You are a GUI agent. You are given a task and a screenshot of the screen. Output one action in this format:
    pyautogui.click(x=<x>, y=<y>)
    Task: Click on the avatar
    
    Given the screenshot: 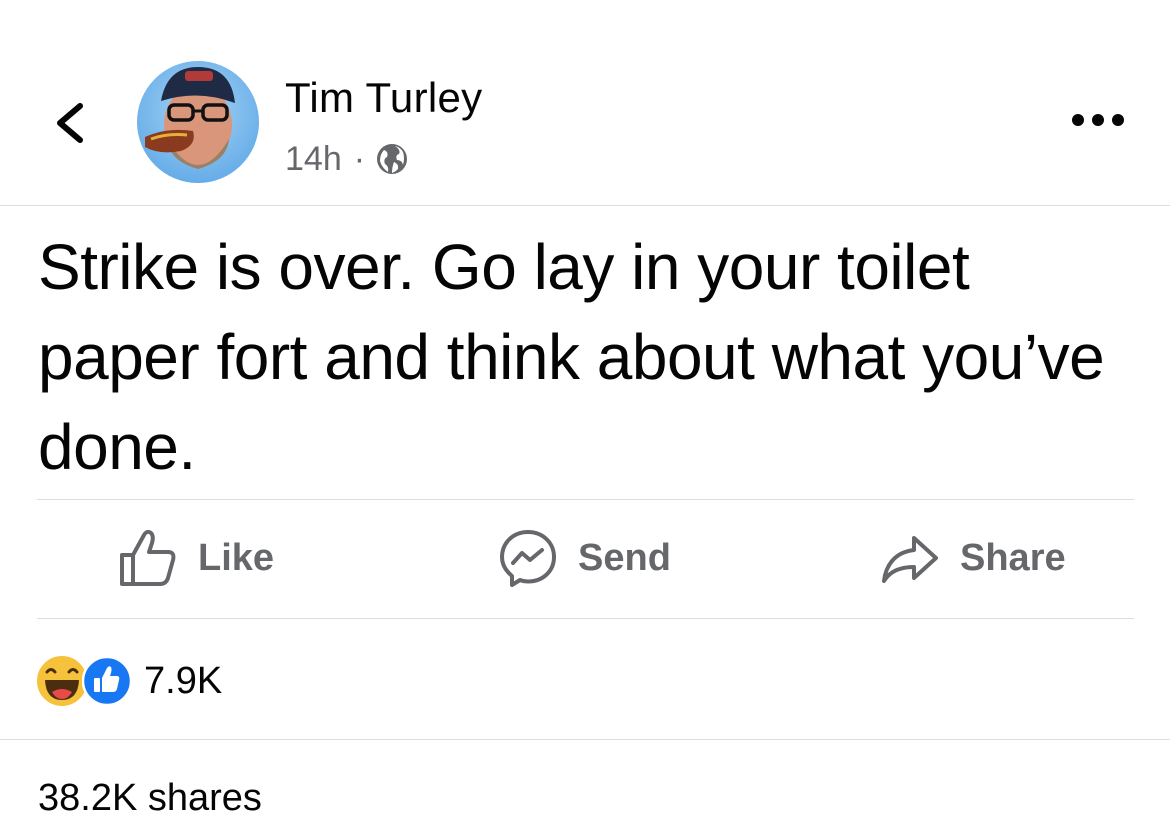 What is the action you would take?
    pyautogui.click(x=198, y=122)
    